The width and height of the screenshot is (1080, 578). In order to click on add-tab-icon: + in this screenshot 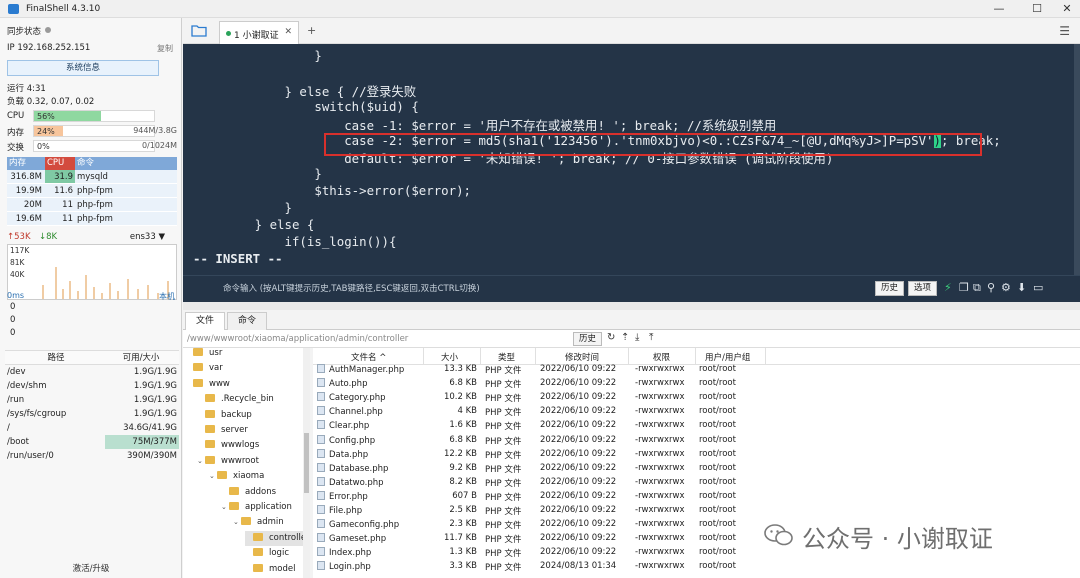, I will do `click(311, 30)`.